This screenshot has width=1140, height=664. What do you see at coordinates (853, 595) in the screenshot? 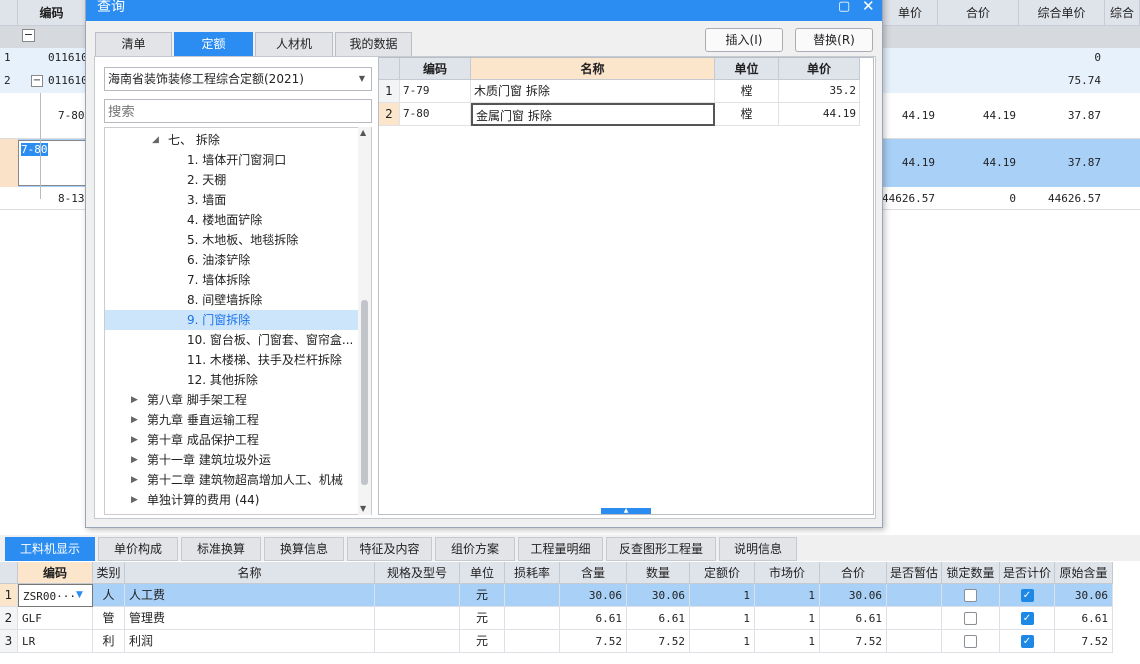
I see `materials-cell-total: 30.06` at bounding box center [853, 595].